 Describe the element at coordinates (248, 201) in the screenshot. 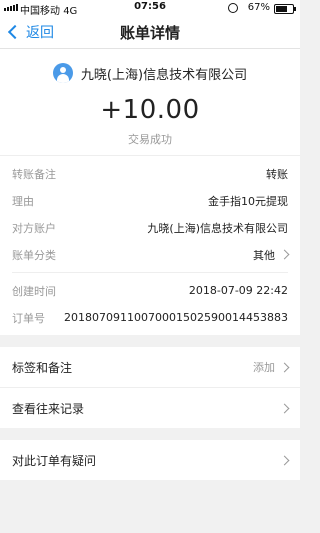

I see `detail-value: 金手指10元提现` at that location.